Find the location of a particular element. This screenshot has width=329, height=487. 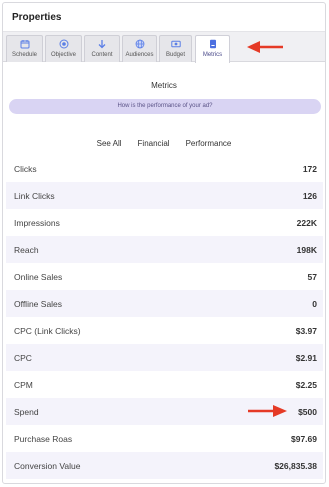

metric-filter-tabs: See All Financial Performance is located at coordinates (164, 143).